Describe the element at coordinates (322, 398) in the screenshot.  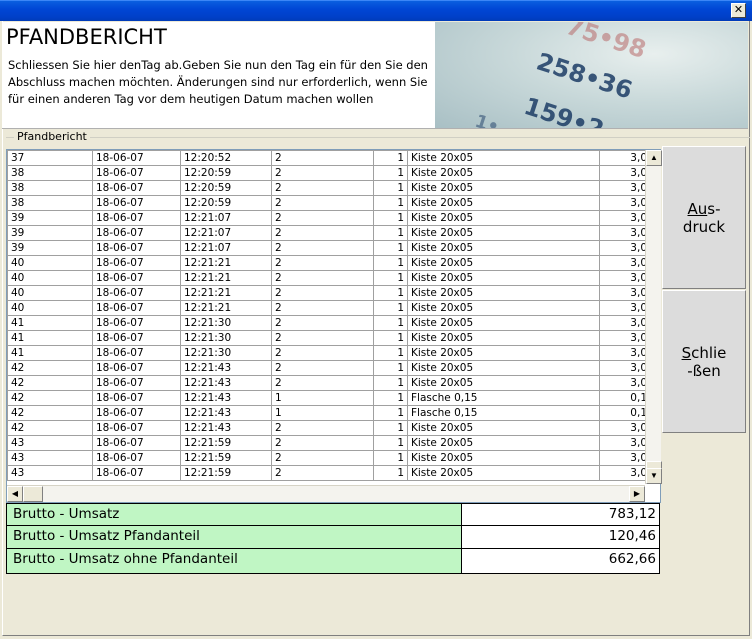
I see `cell-code: 1` at that location.